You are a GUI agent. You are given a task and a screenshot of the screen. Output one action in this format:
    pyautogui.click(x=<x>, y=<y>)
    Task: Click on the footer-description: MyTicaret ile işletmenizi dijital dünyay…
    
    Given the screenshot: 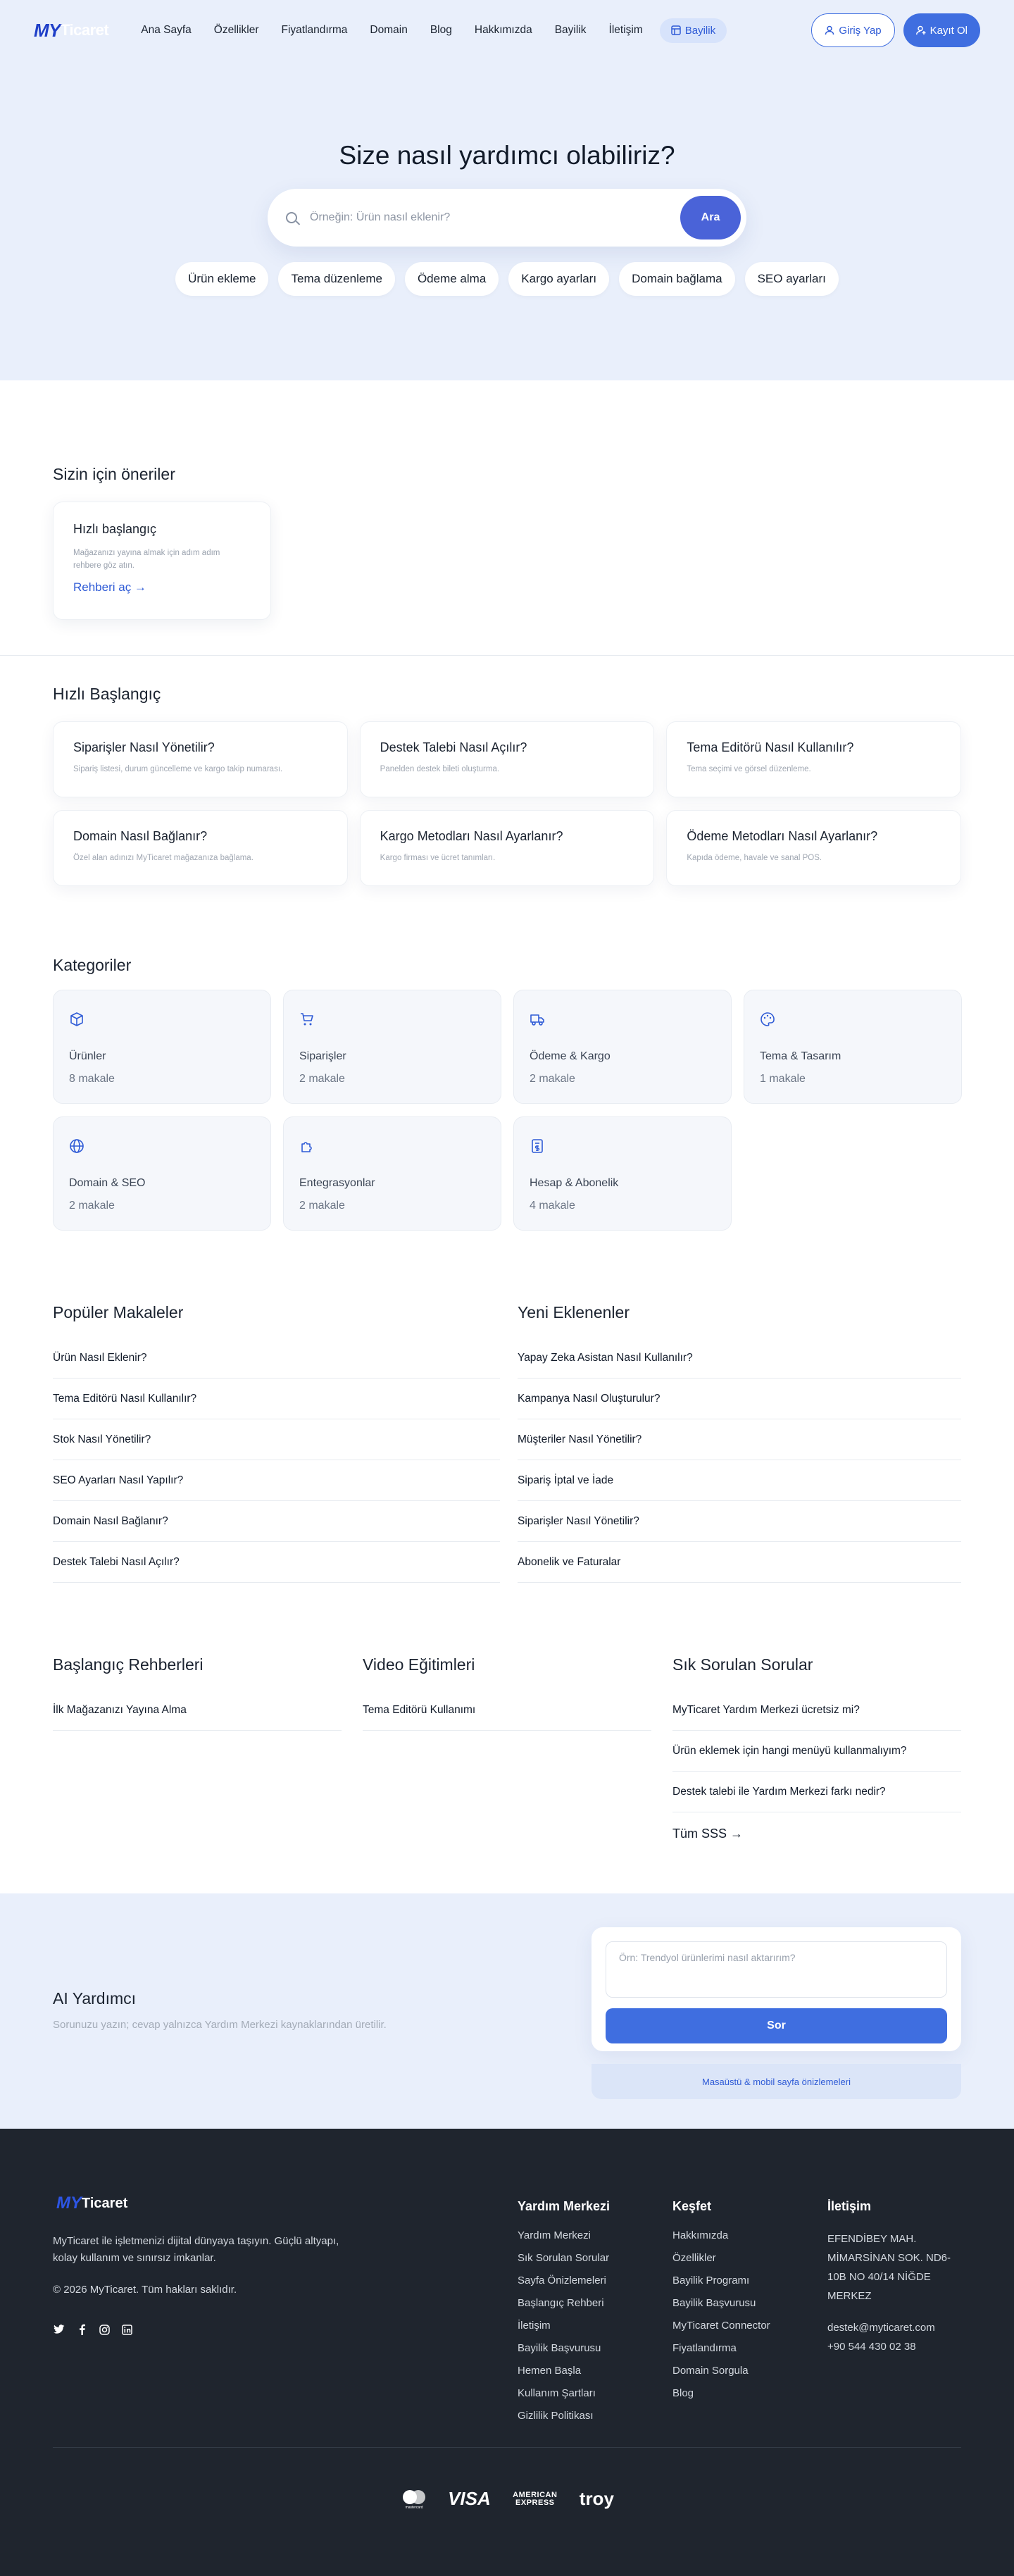 What is the action you would take?
    pyautogui.click(x=196, y=2249)
    